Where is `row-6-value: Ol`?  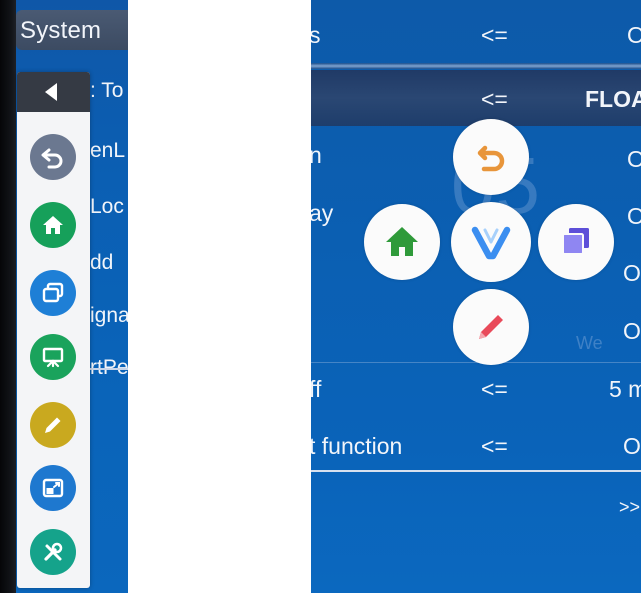 row-6-value: Ol is located at coordinates (632, 331).